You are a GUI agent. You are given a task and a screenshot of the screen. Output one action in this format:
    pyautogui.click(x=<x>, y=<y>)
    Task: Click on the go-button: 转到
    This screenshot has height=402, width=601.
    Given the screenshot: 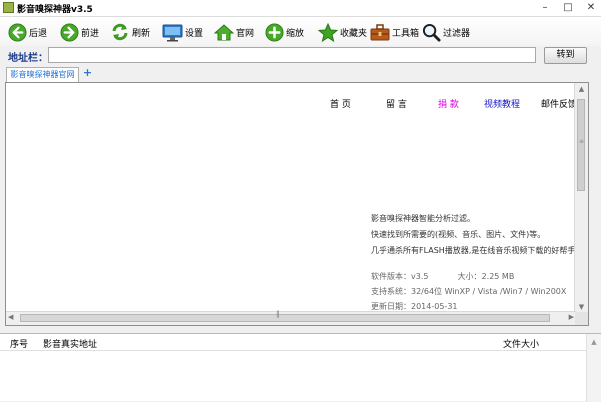 What is the action you would take?
    pyautogui.click(x=565, y=55)
    